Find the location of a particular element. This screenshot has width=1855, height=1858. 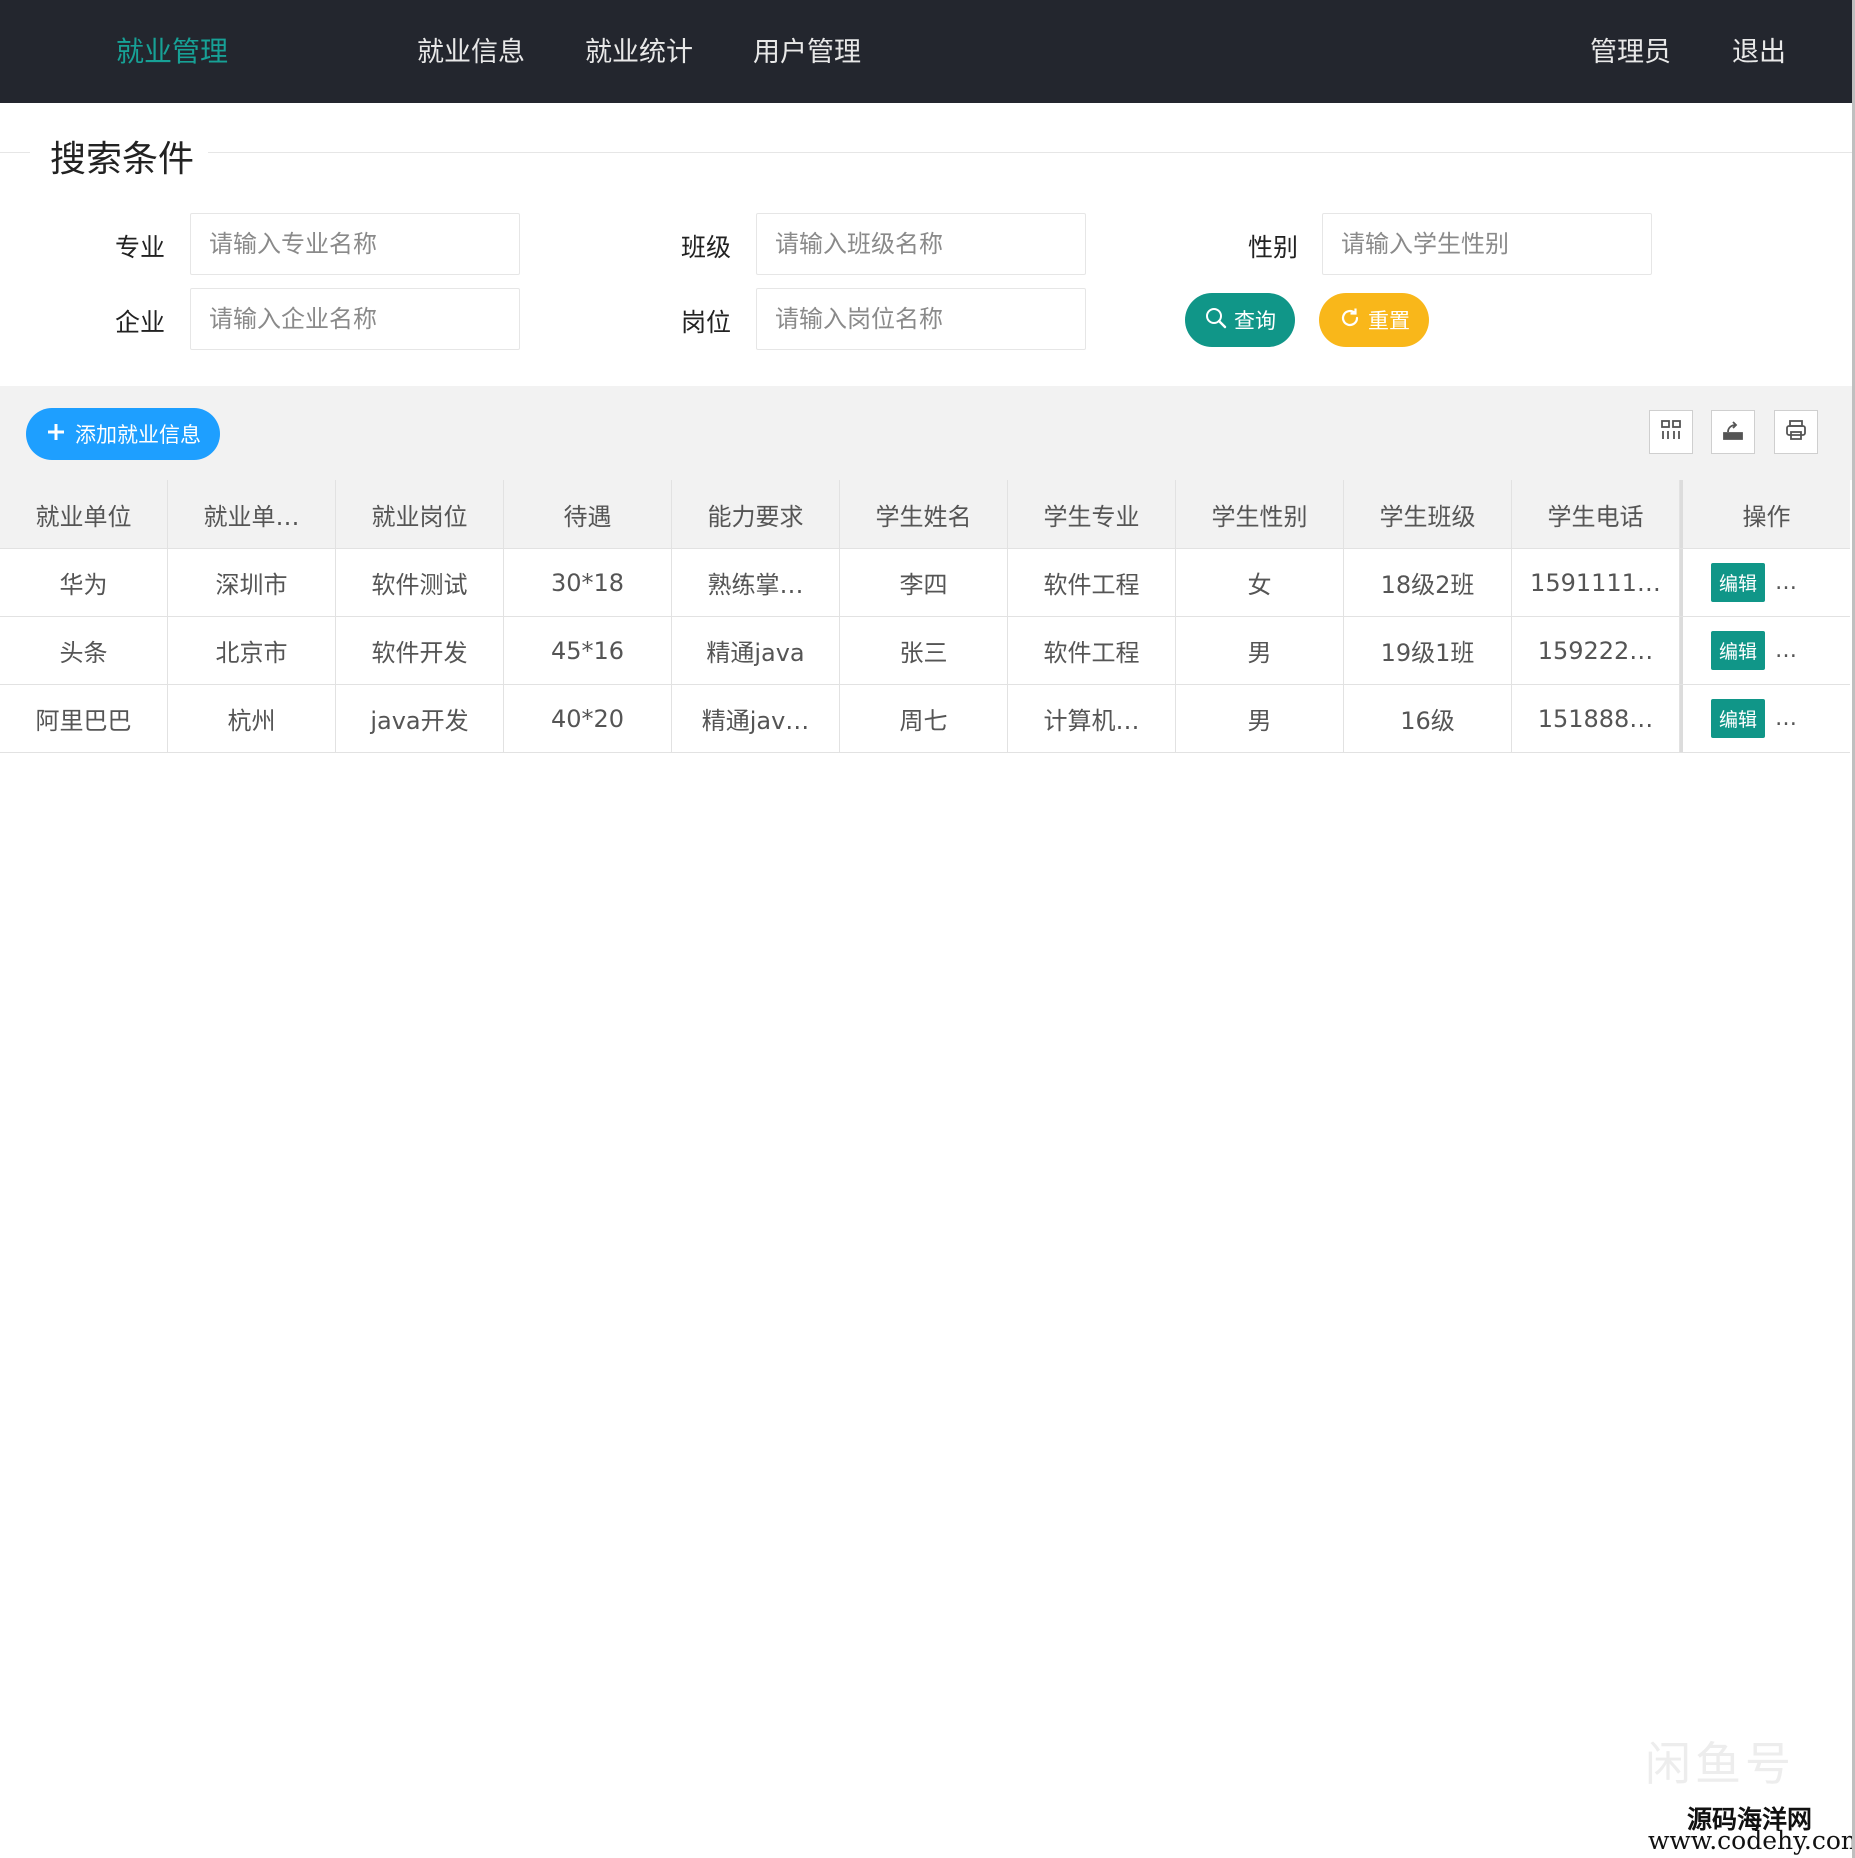

columns-button is located at coordinates (1671, 432).